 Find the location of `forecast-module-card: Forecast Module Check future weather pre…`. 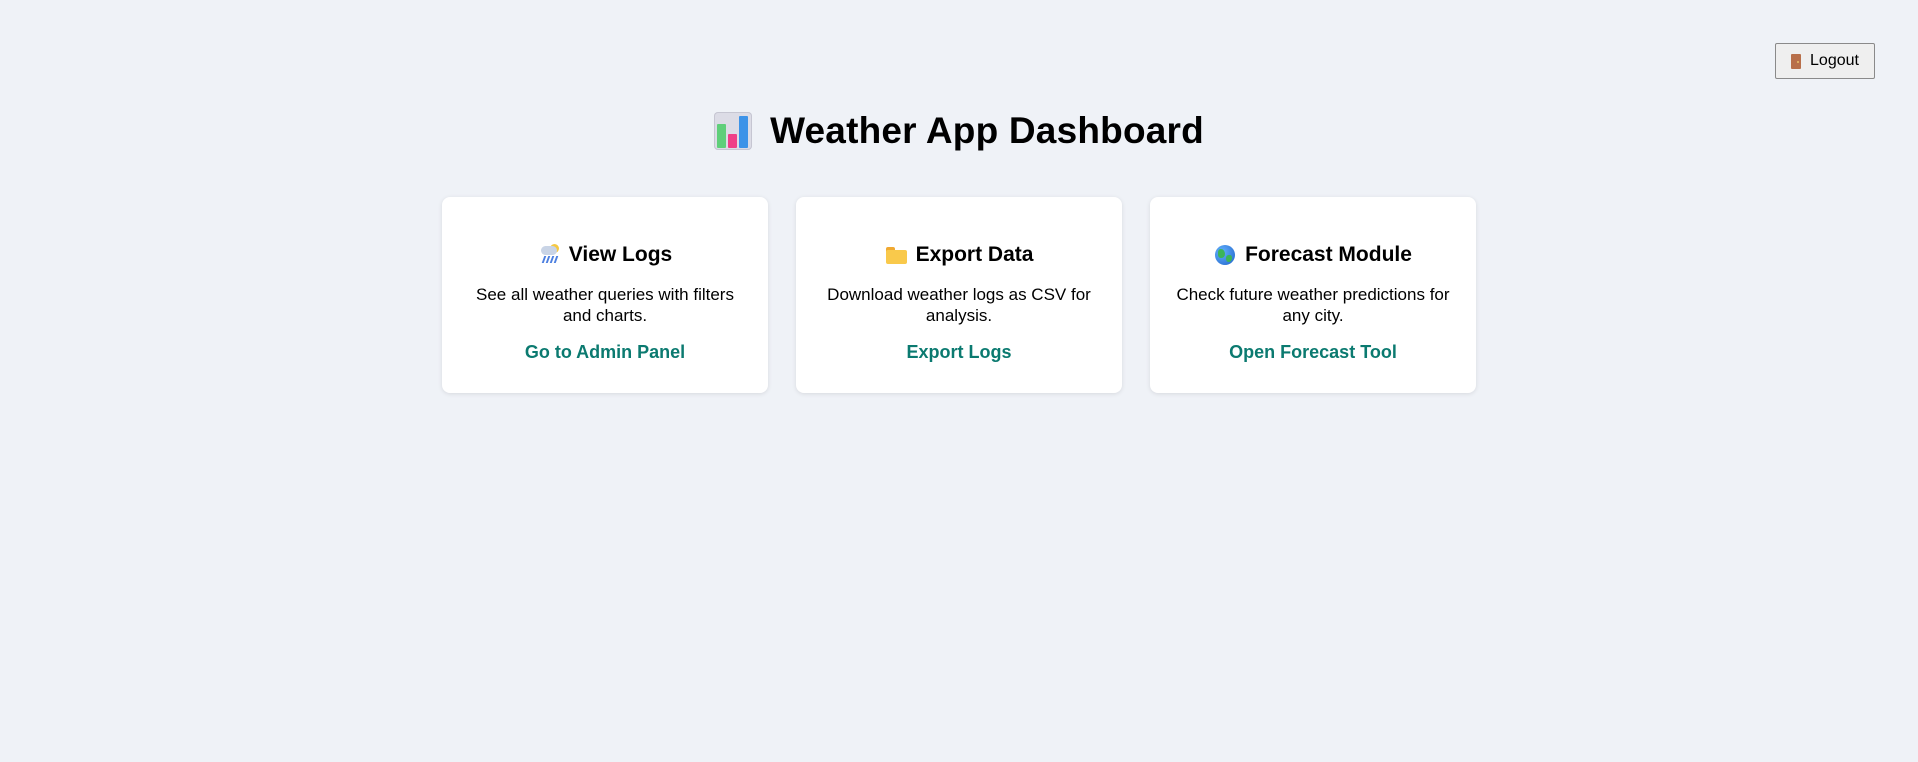

forecast-module-card: Forecast Module Check future weather pre… is located at coordinates (1313, 295).